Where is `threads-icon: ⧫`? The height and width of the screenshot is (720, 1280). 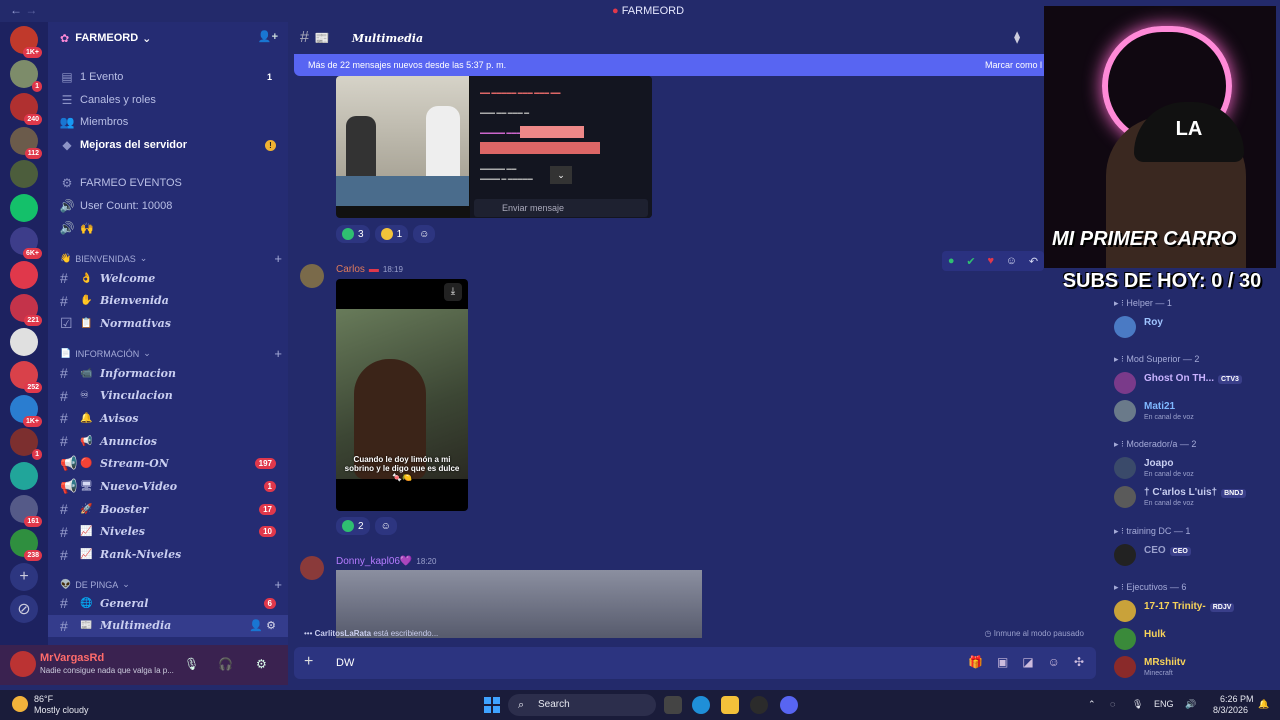 threads-icon: ⧫ is located at coordinates (1017, 37).